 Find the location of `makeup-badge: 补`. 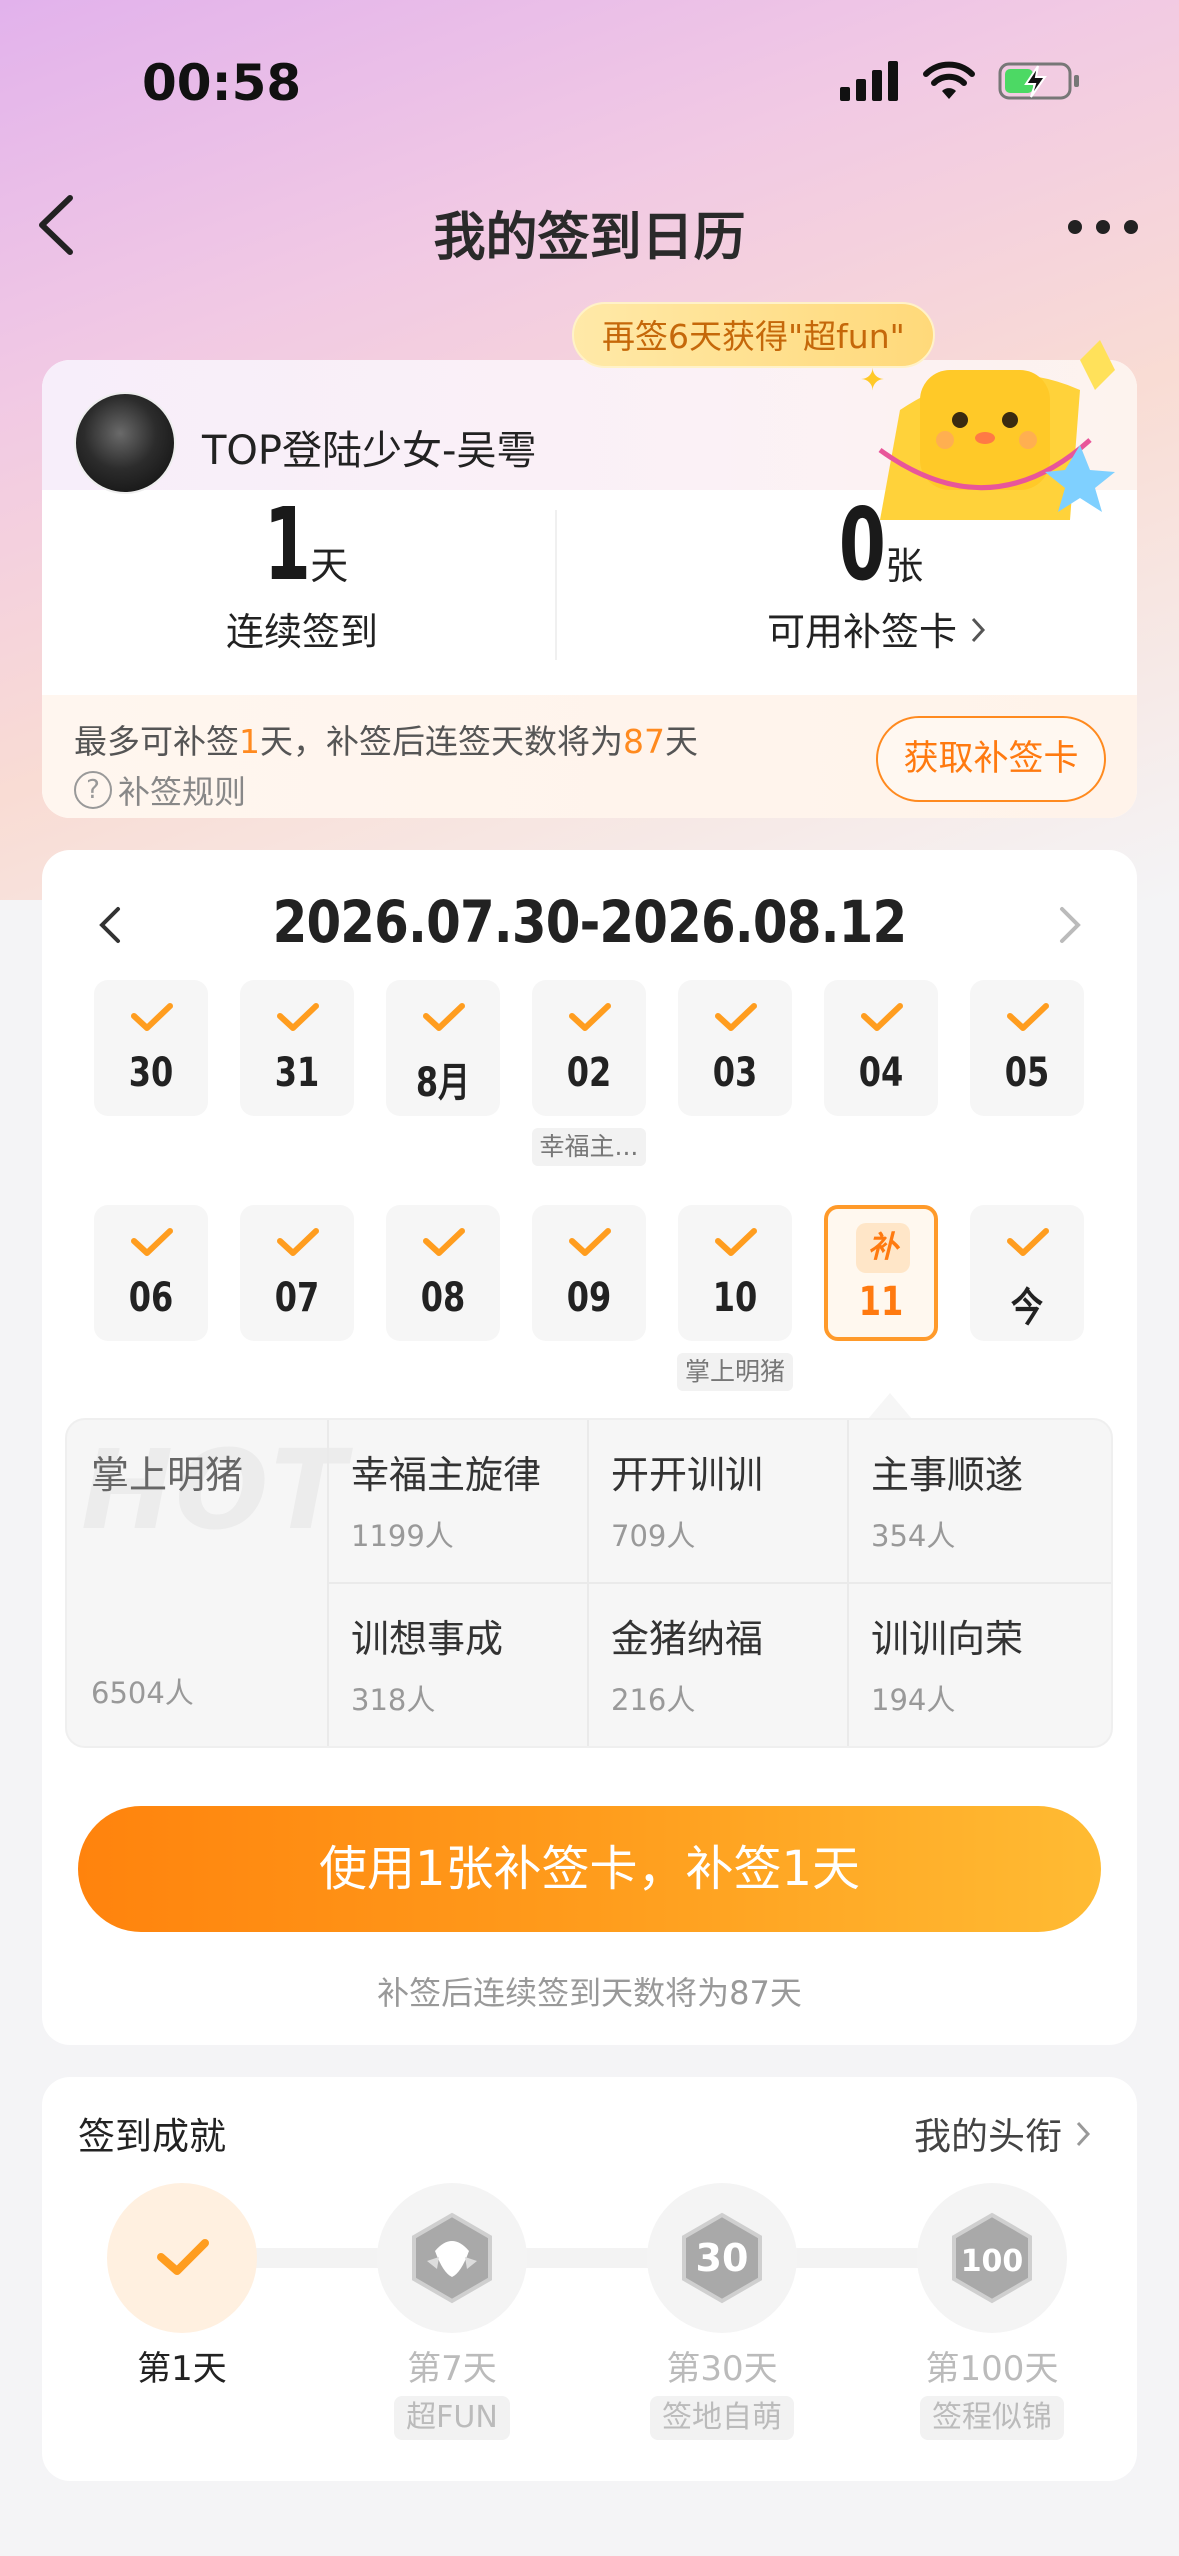

makeup-badge: 补 is located at coordinates (883, 1248).